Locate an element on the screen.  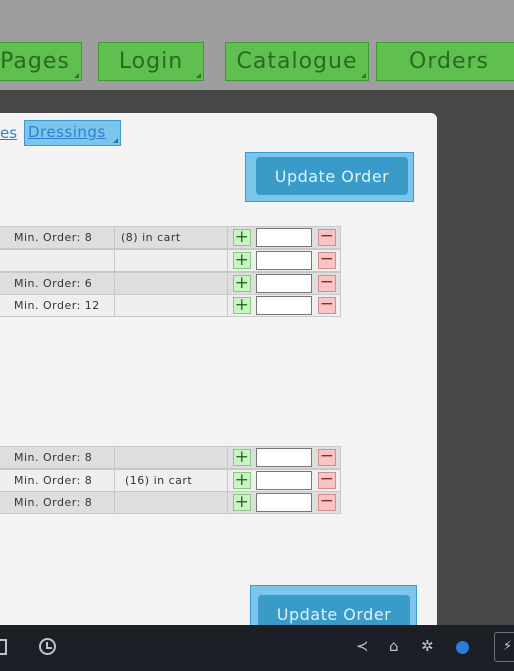
nav-tab-label: Login is located at coordinates (151, 61).